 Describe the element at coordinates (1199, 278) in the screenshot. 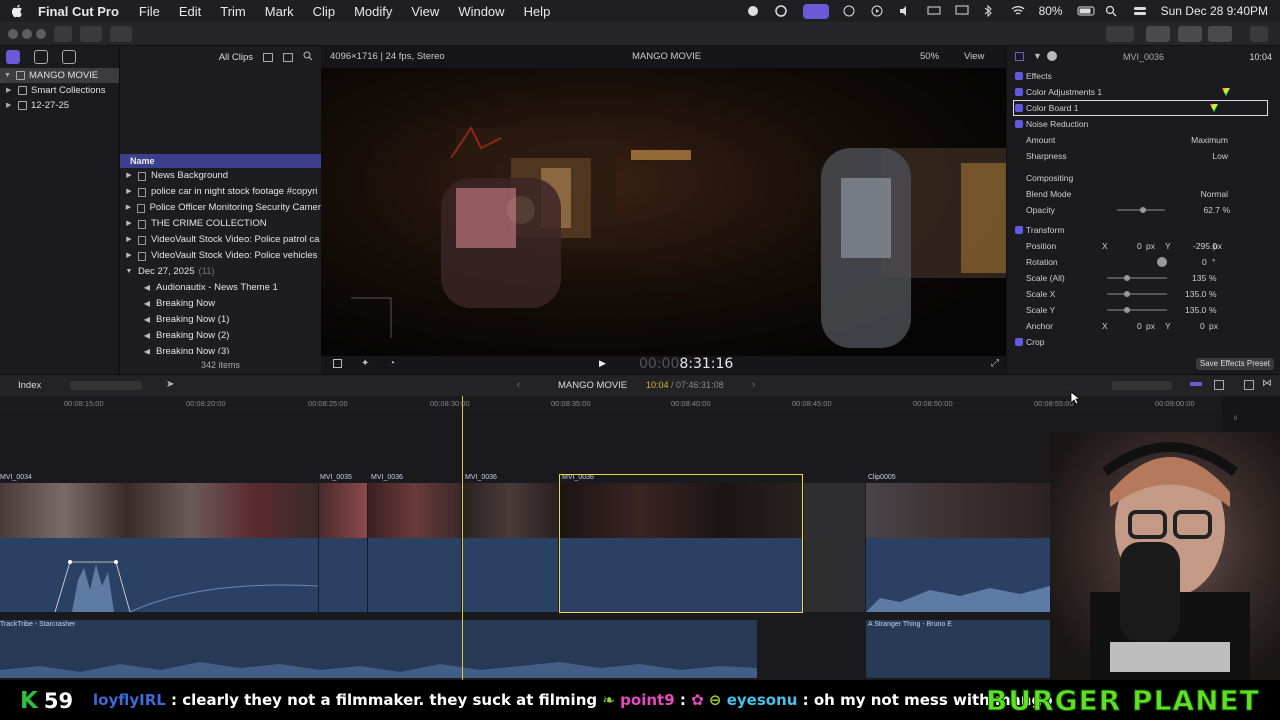

I see `scale-all-value: 135` at that location.